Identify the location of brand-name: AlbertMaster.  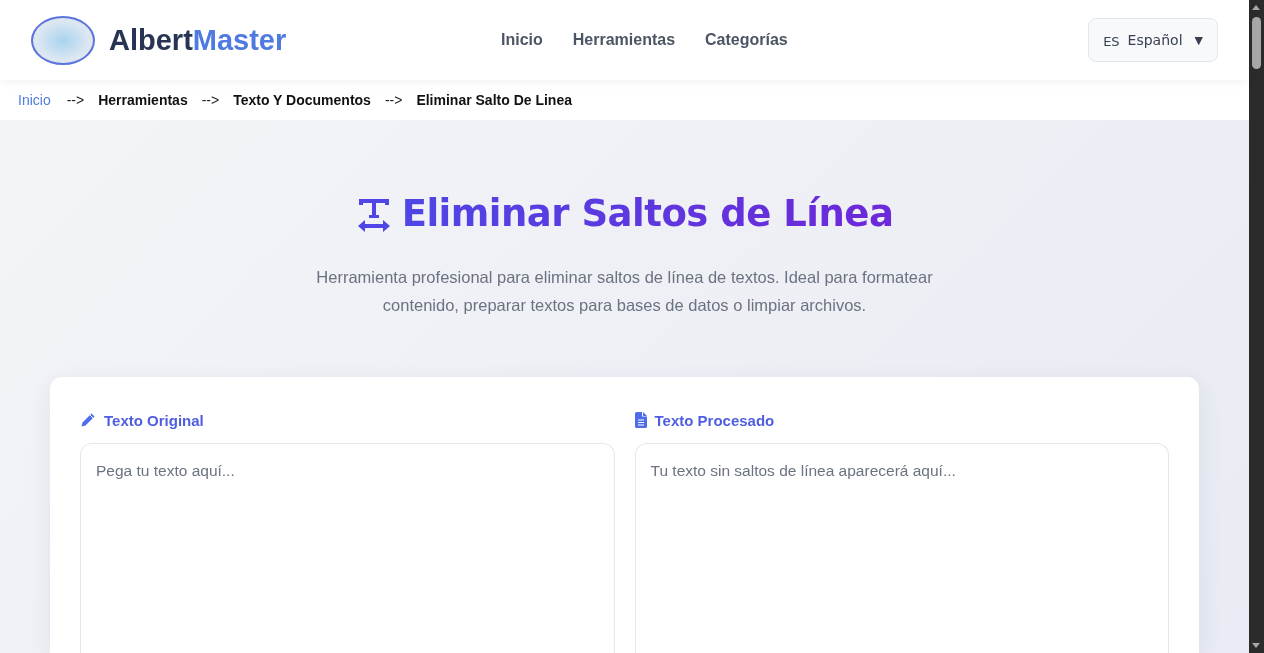
(198, 40).